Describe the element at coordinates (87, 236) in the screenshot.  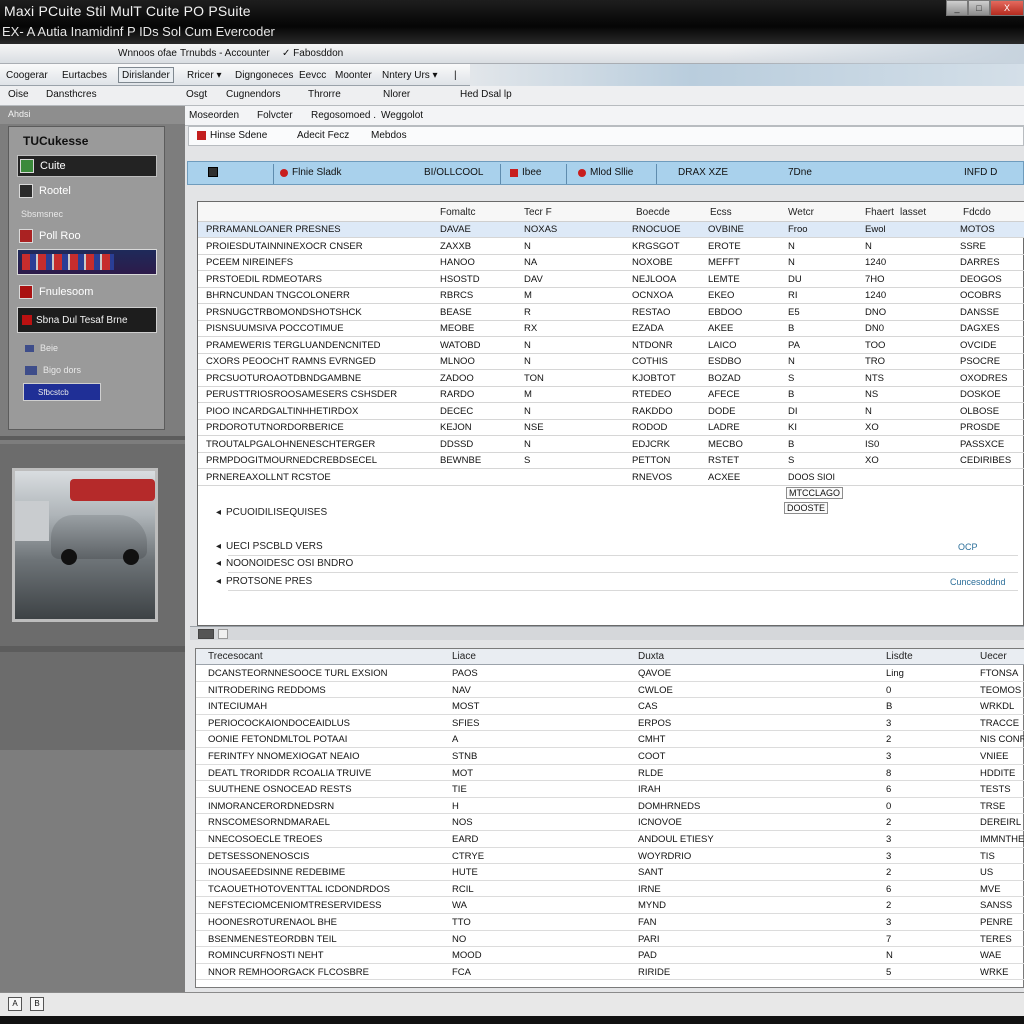
I see `sidebar-item-poll-roo: Poll Roo` at that location.